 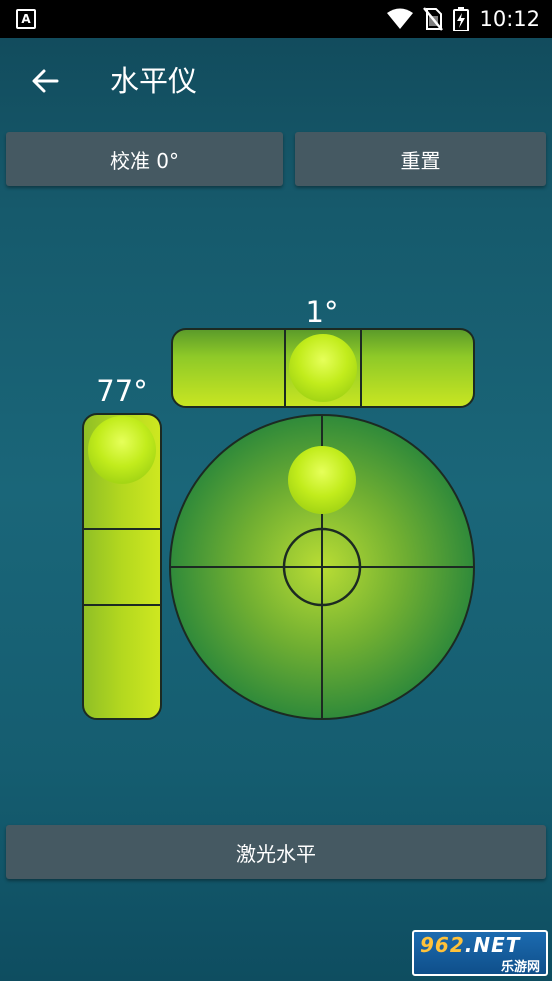 What do you see at coordinates (276, 852) in the screenshot?
I see `laser-level-button: 激光水平` at bounding box center [276, 852].